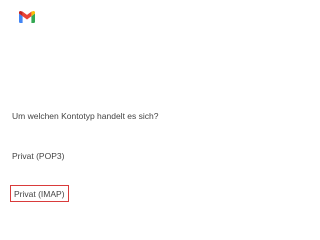 This screenshot has width=320, height=240. Describe the element at coordinates (27, 17) in the screenshot. I see `gmail-logo-icon` at that location.